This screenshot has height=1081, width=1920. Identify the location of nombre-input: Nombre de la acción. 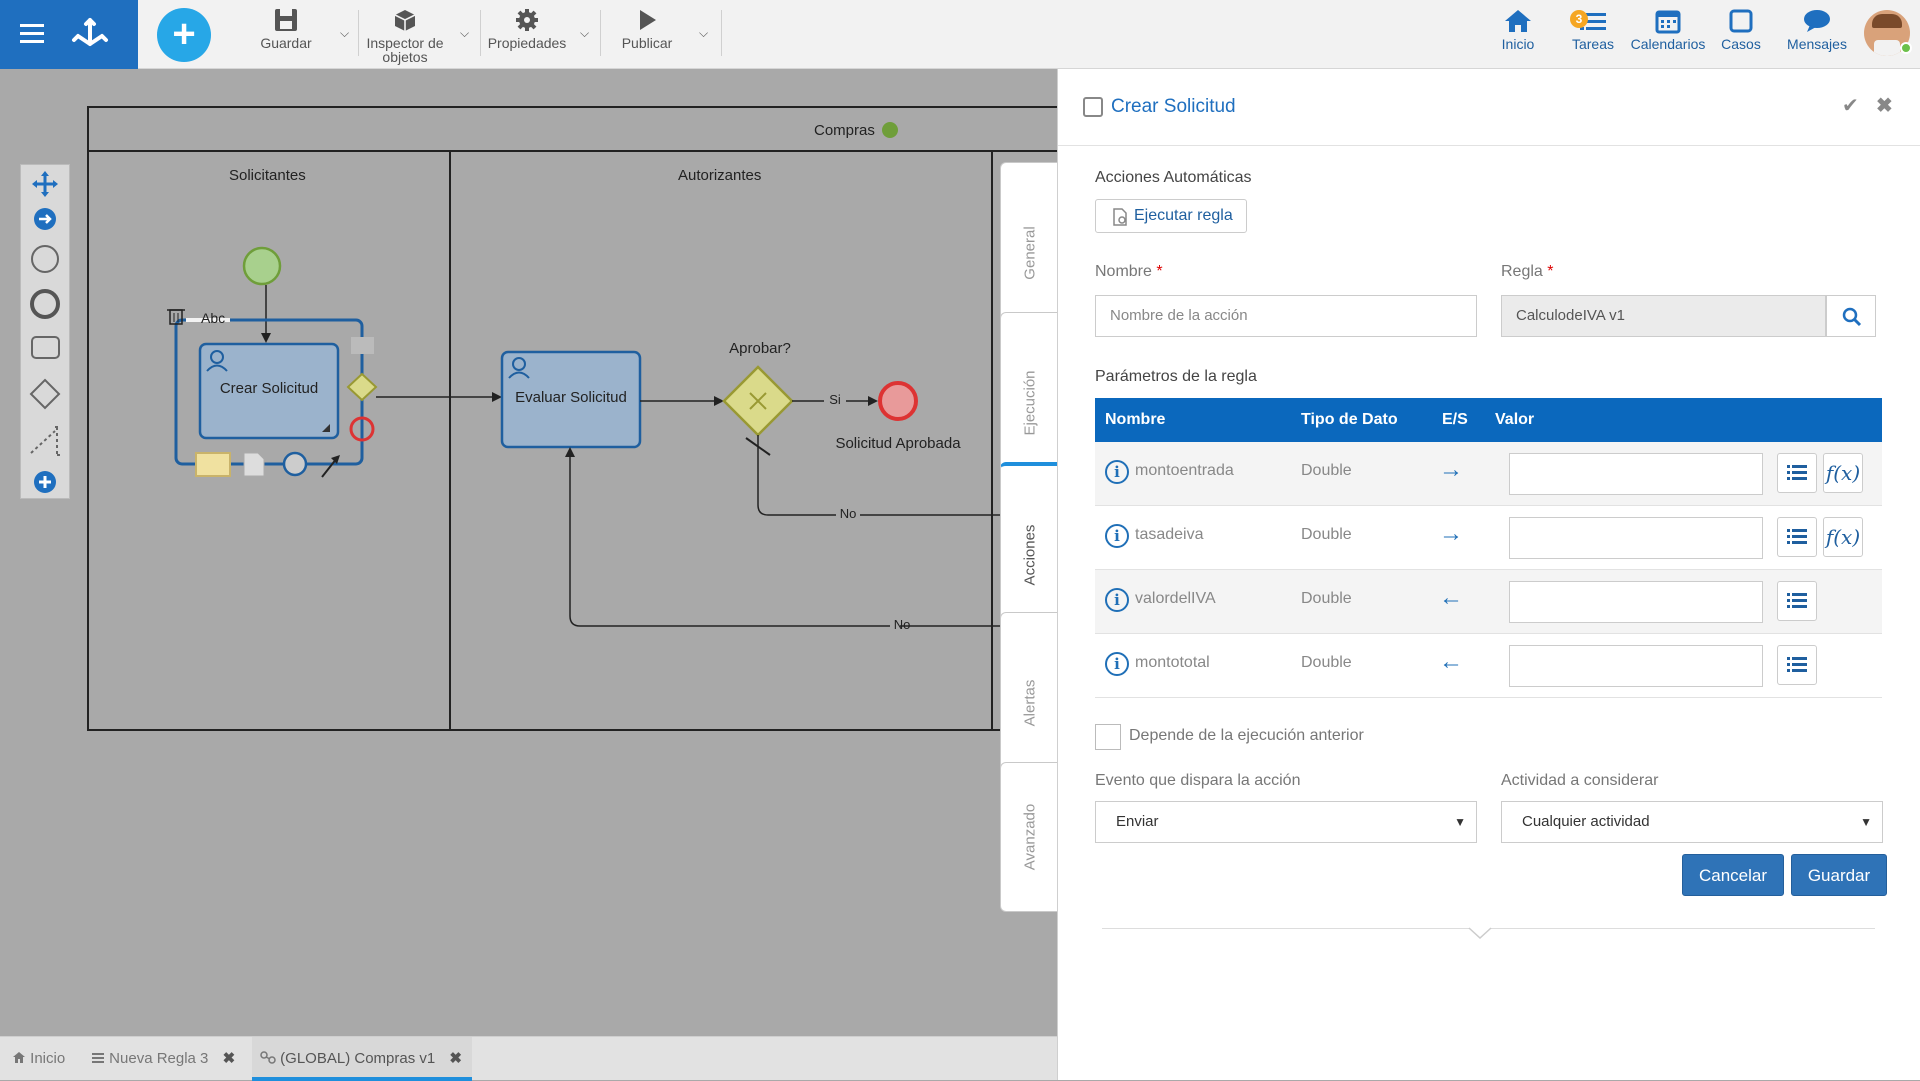
(1286, 316).